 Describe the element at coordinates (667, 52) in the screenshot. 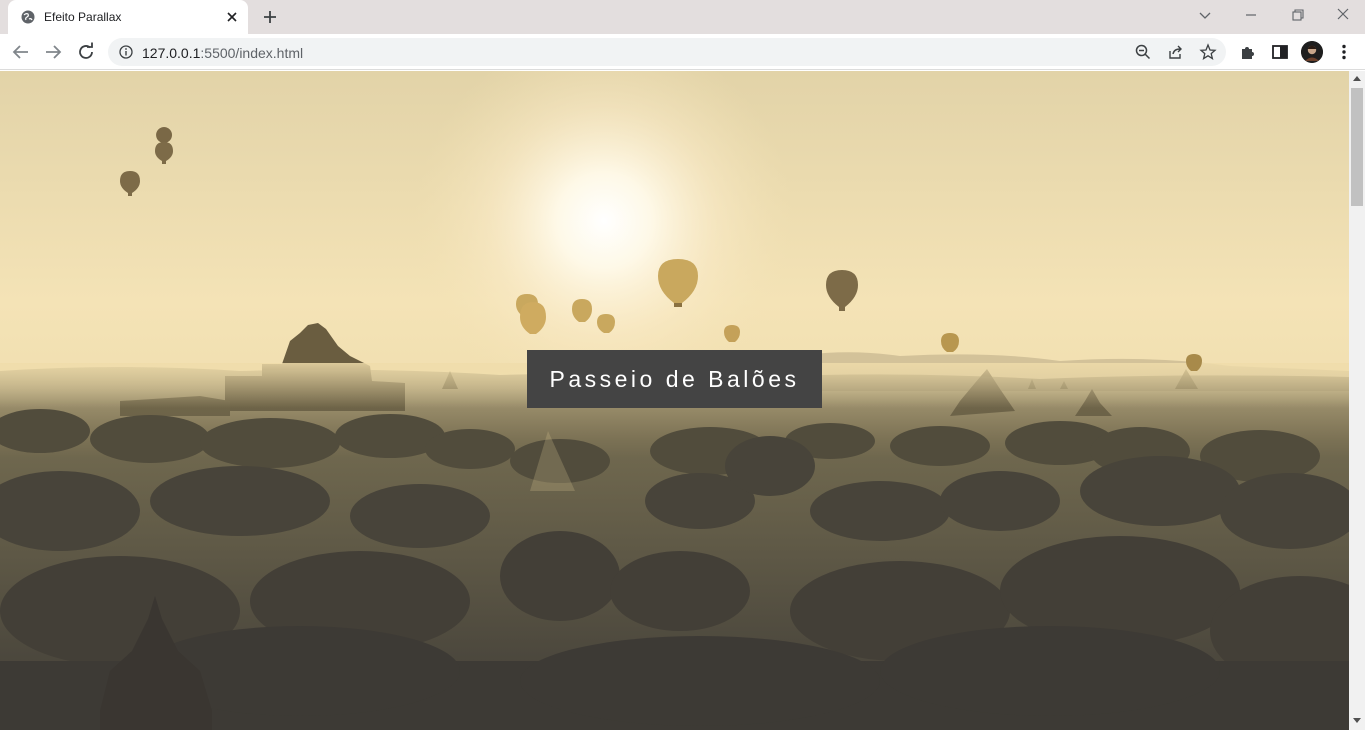

I see `address-bar: 127.0.0.1:5500/index.html` at that location.